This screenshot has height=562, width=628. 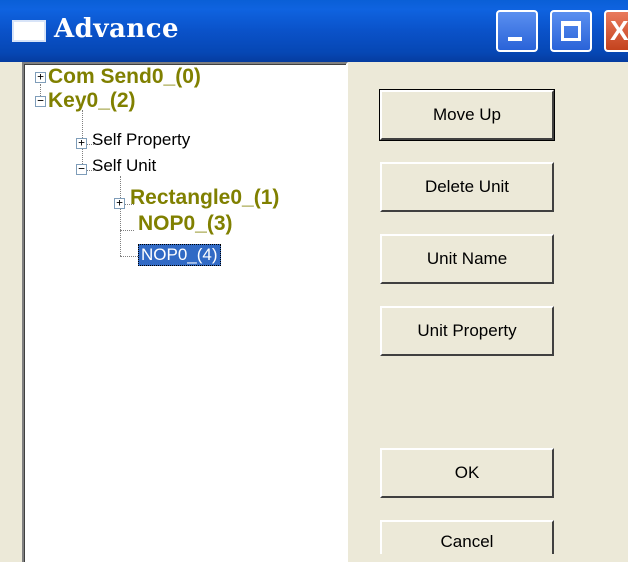 I want to click on close-button: X, so click(x=616, y=31).